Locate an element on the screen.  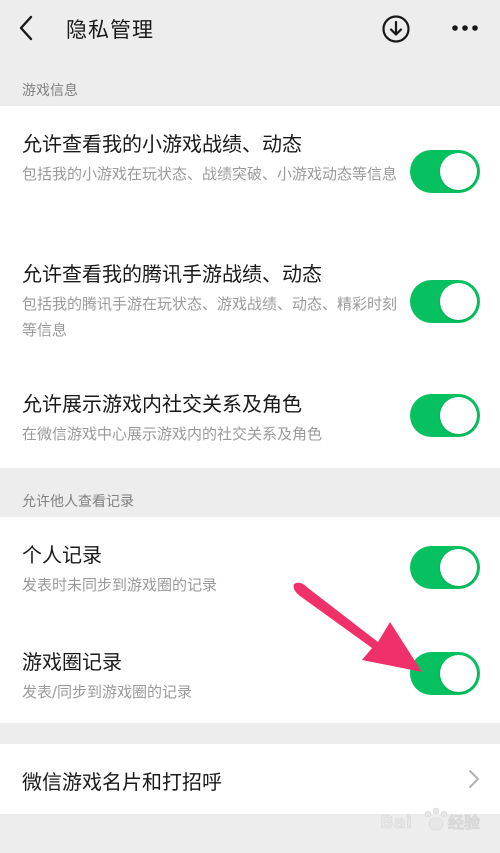
circle-records-toggle is located at coordinates (445, 673).